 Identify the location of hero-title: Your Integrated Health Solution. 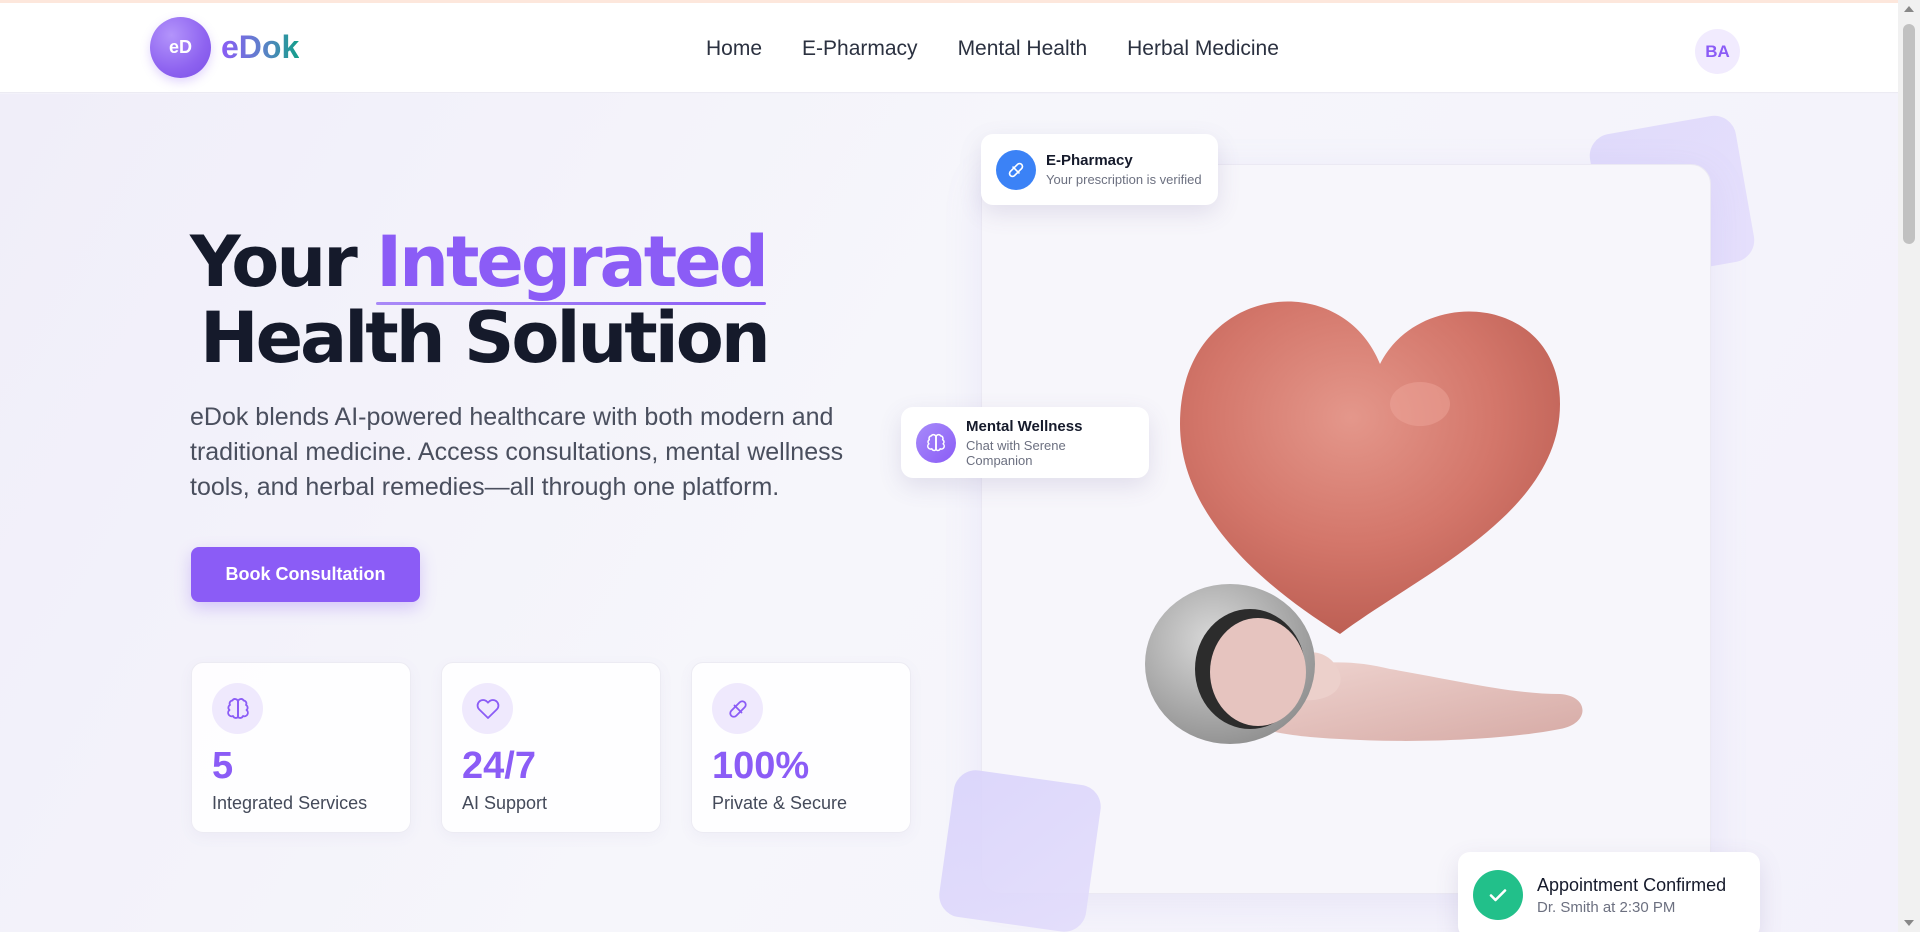
(480, 300).